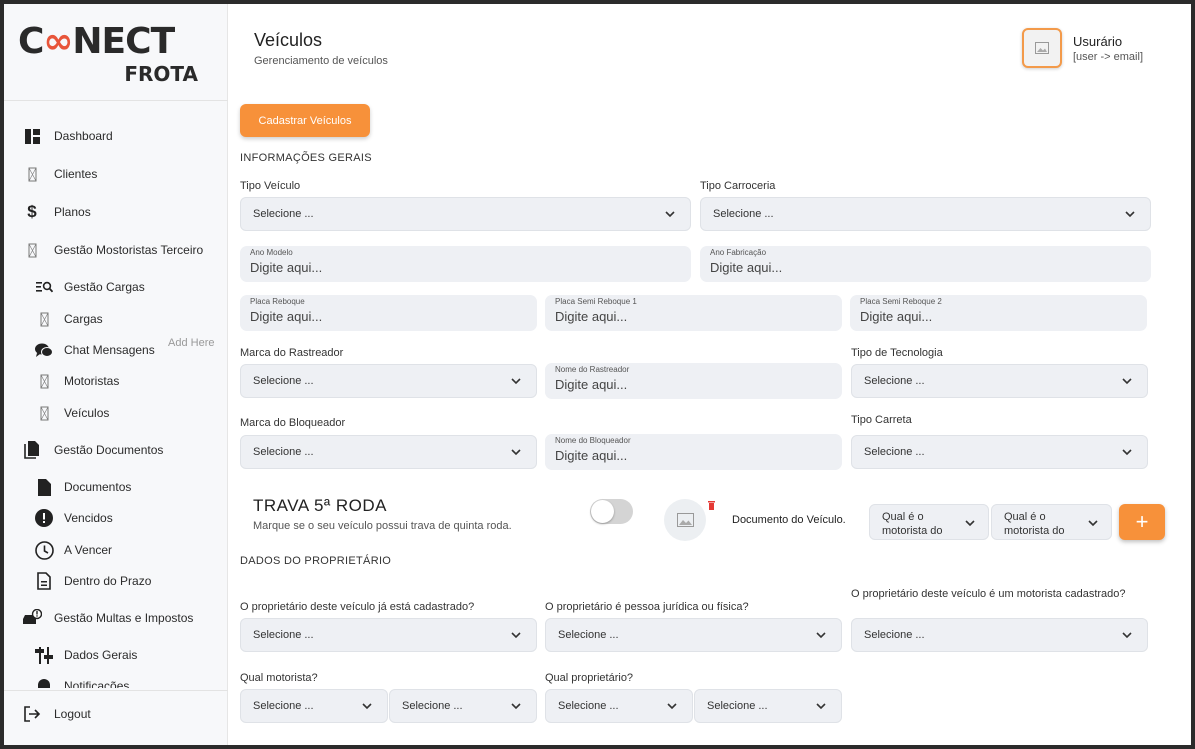 The image size is (1195, 749). What do you see at coordinates (71, 413) in the screenshot?
I see `sidebar-item-veiculos: Veículos` at bounding box center [71, 413].